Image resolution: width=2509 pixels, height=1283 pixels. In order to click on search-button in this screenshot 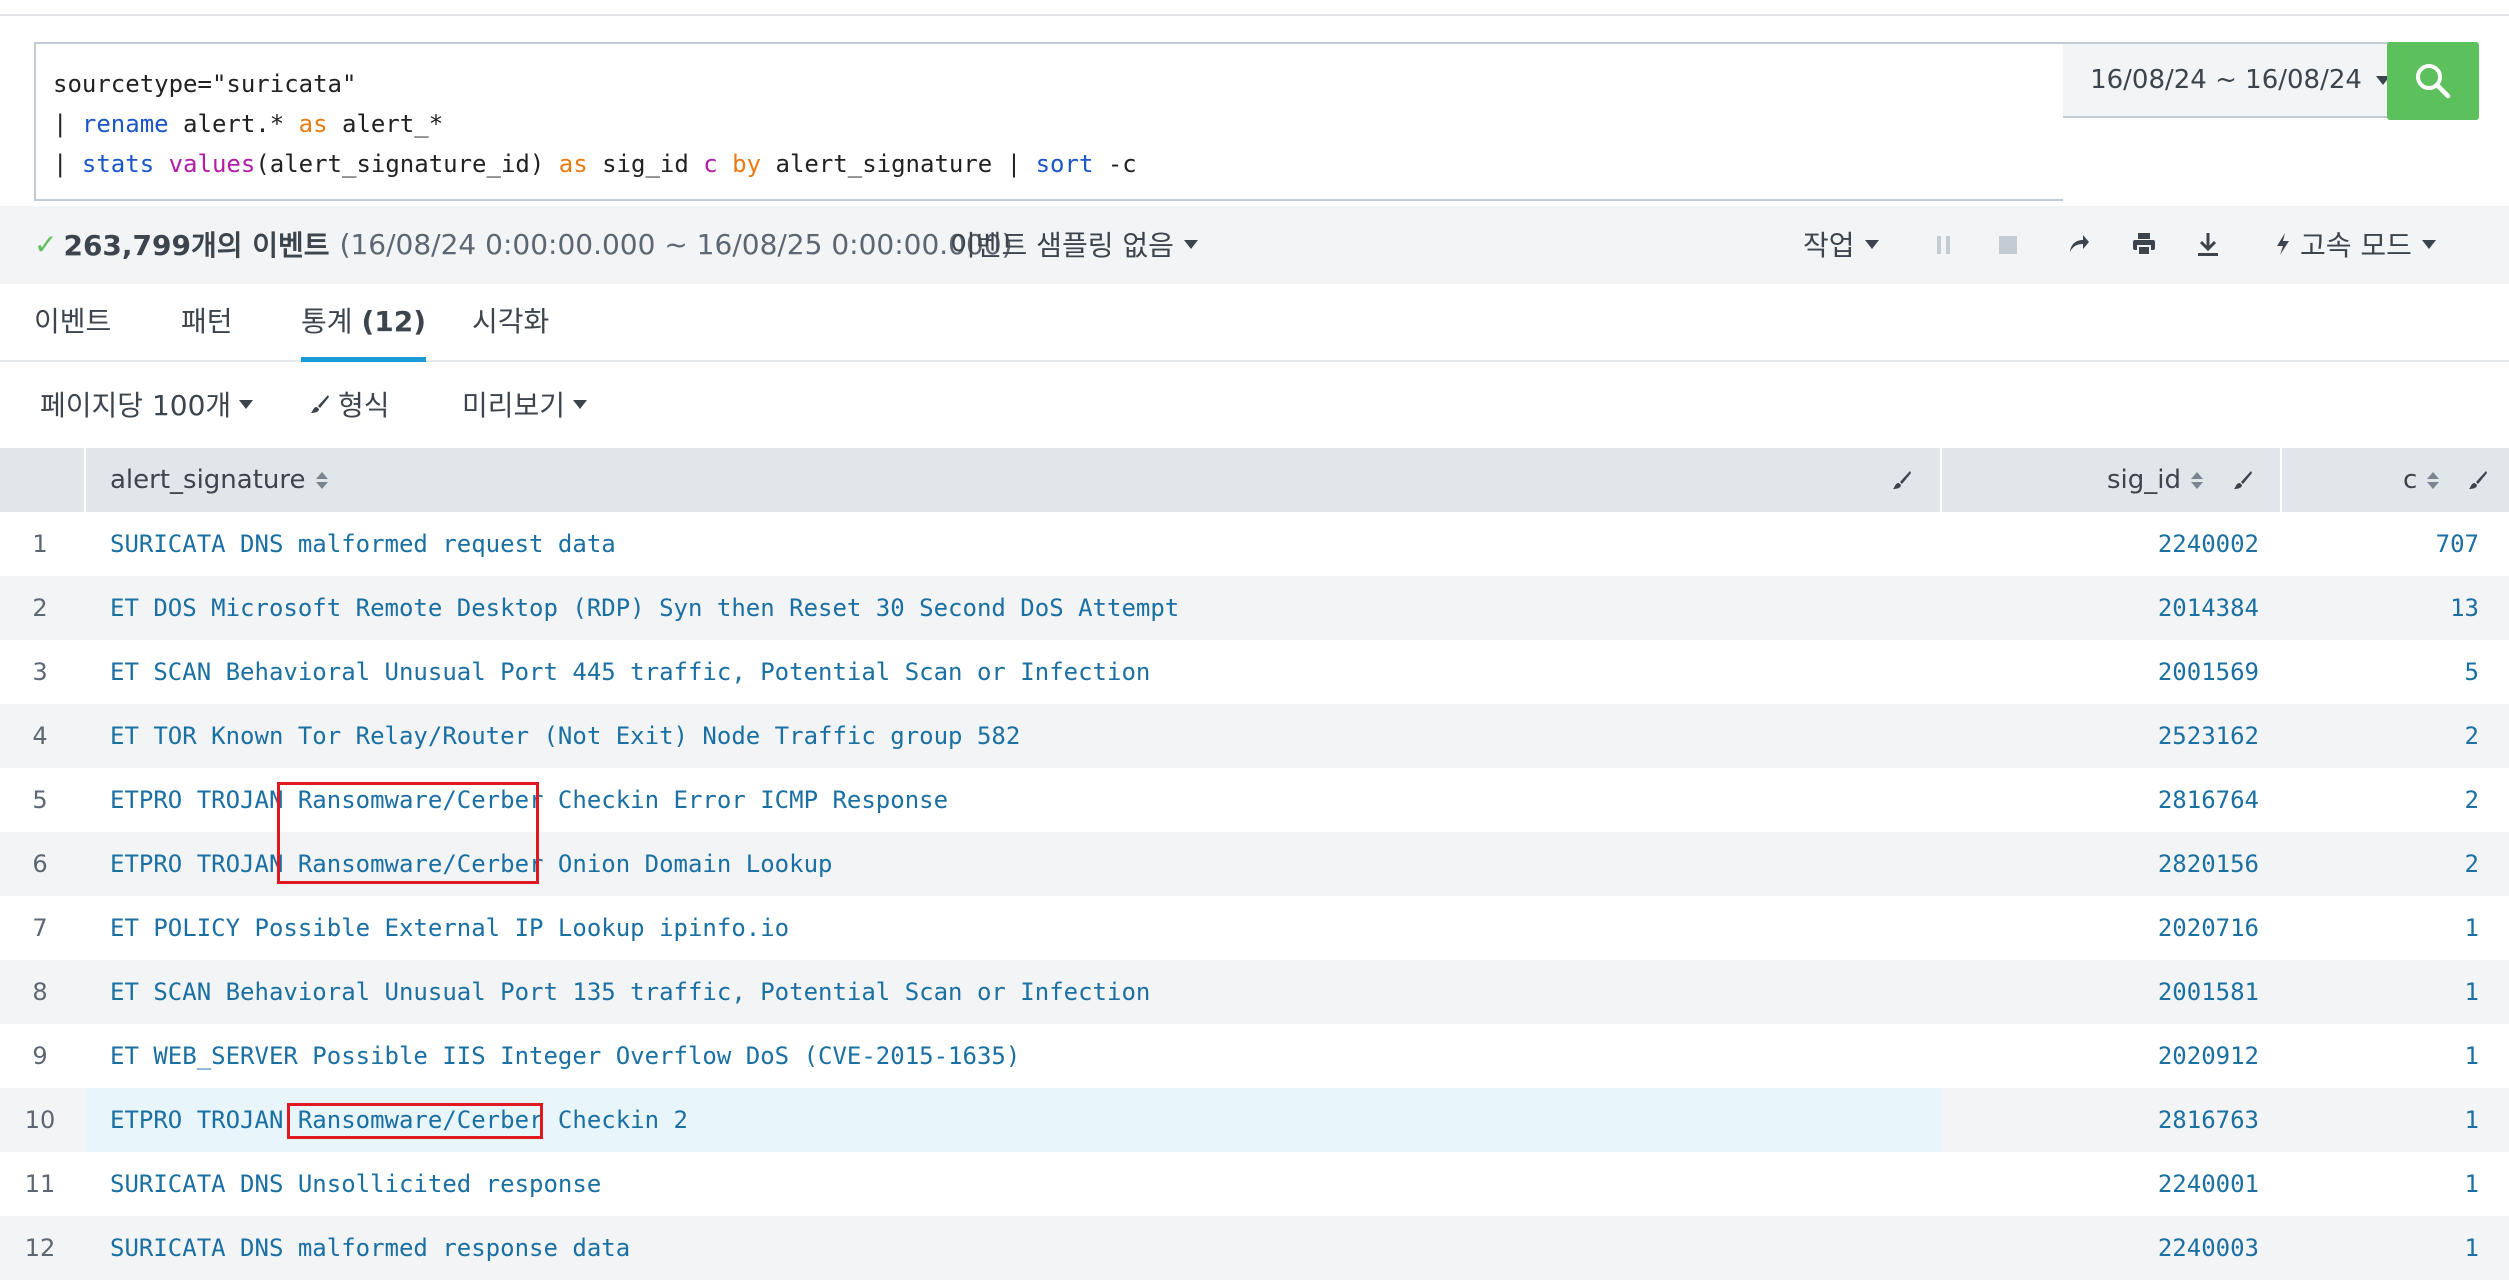, I will do `click(2433, 81)`.